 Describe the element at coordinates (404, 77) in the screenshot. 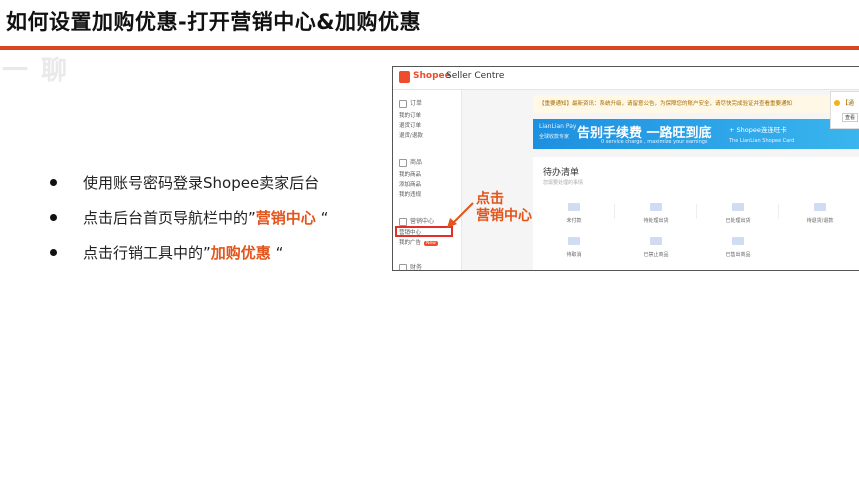

I see `shopee-bag-icon` at that location.